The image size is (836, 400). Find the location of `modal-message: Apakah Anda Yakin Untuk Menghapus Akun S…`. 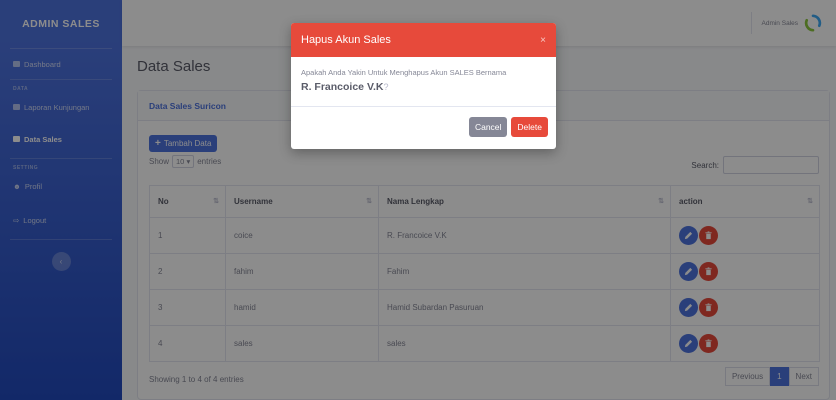

modal-message: Apakah Anda Yakin Untuk Menghapus Akun S… is located at coordinates (404, 72).